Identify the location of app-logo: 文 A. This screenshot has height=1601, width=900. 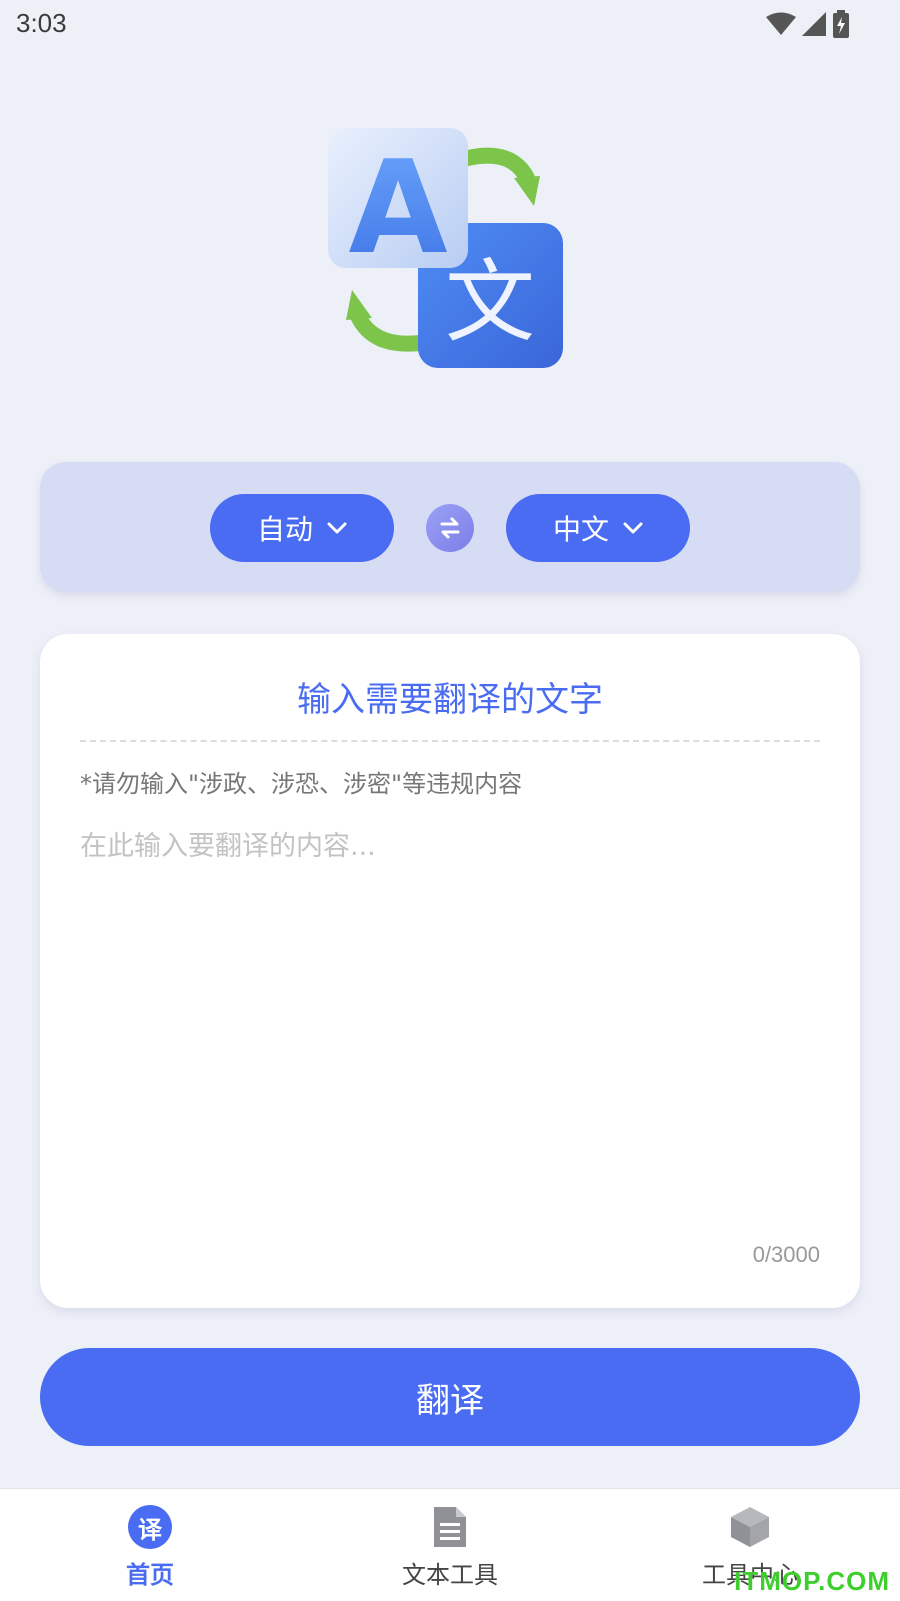
(448, 250).